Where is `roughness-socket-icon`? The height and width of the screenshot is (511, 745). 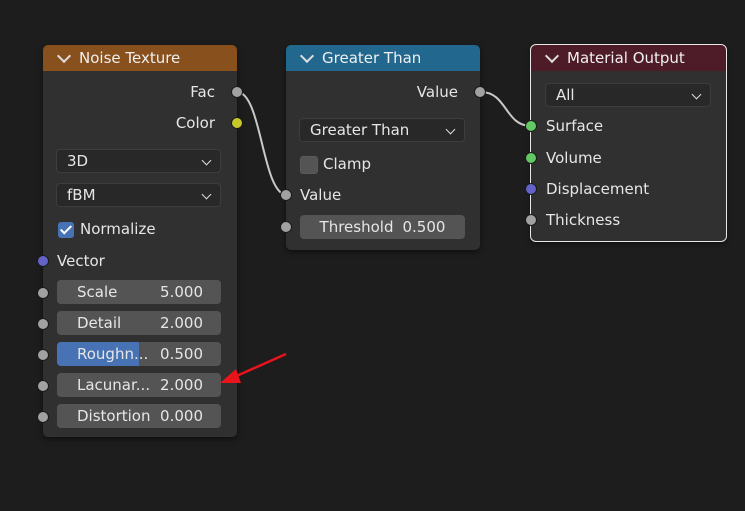
roughness-socket-icon is located at coordinates (43, 355).